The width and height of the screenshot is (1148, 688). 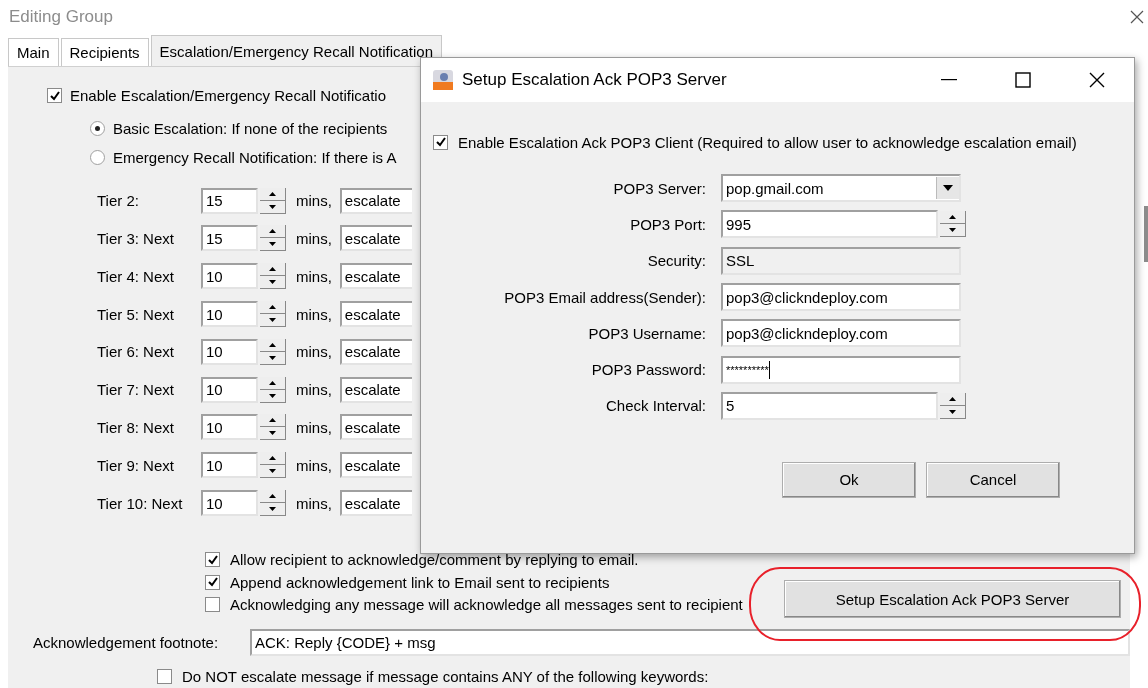 I want to click on tab: Main, so click(x=33, y=52).